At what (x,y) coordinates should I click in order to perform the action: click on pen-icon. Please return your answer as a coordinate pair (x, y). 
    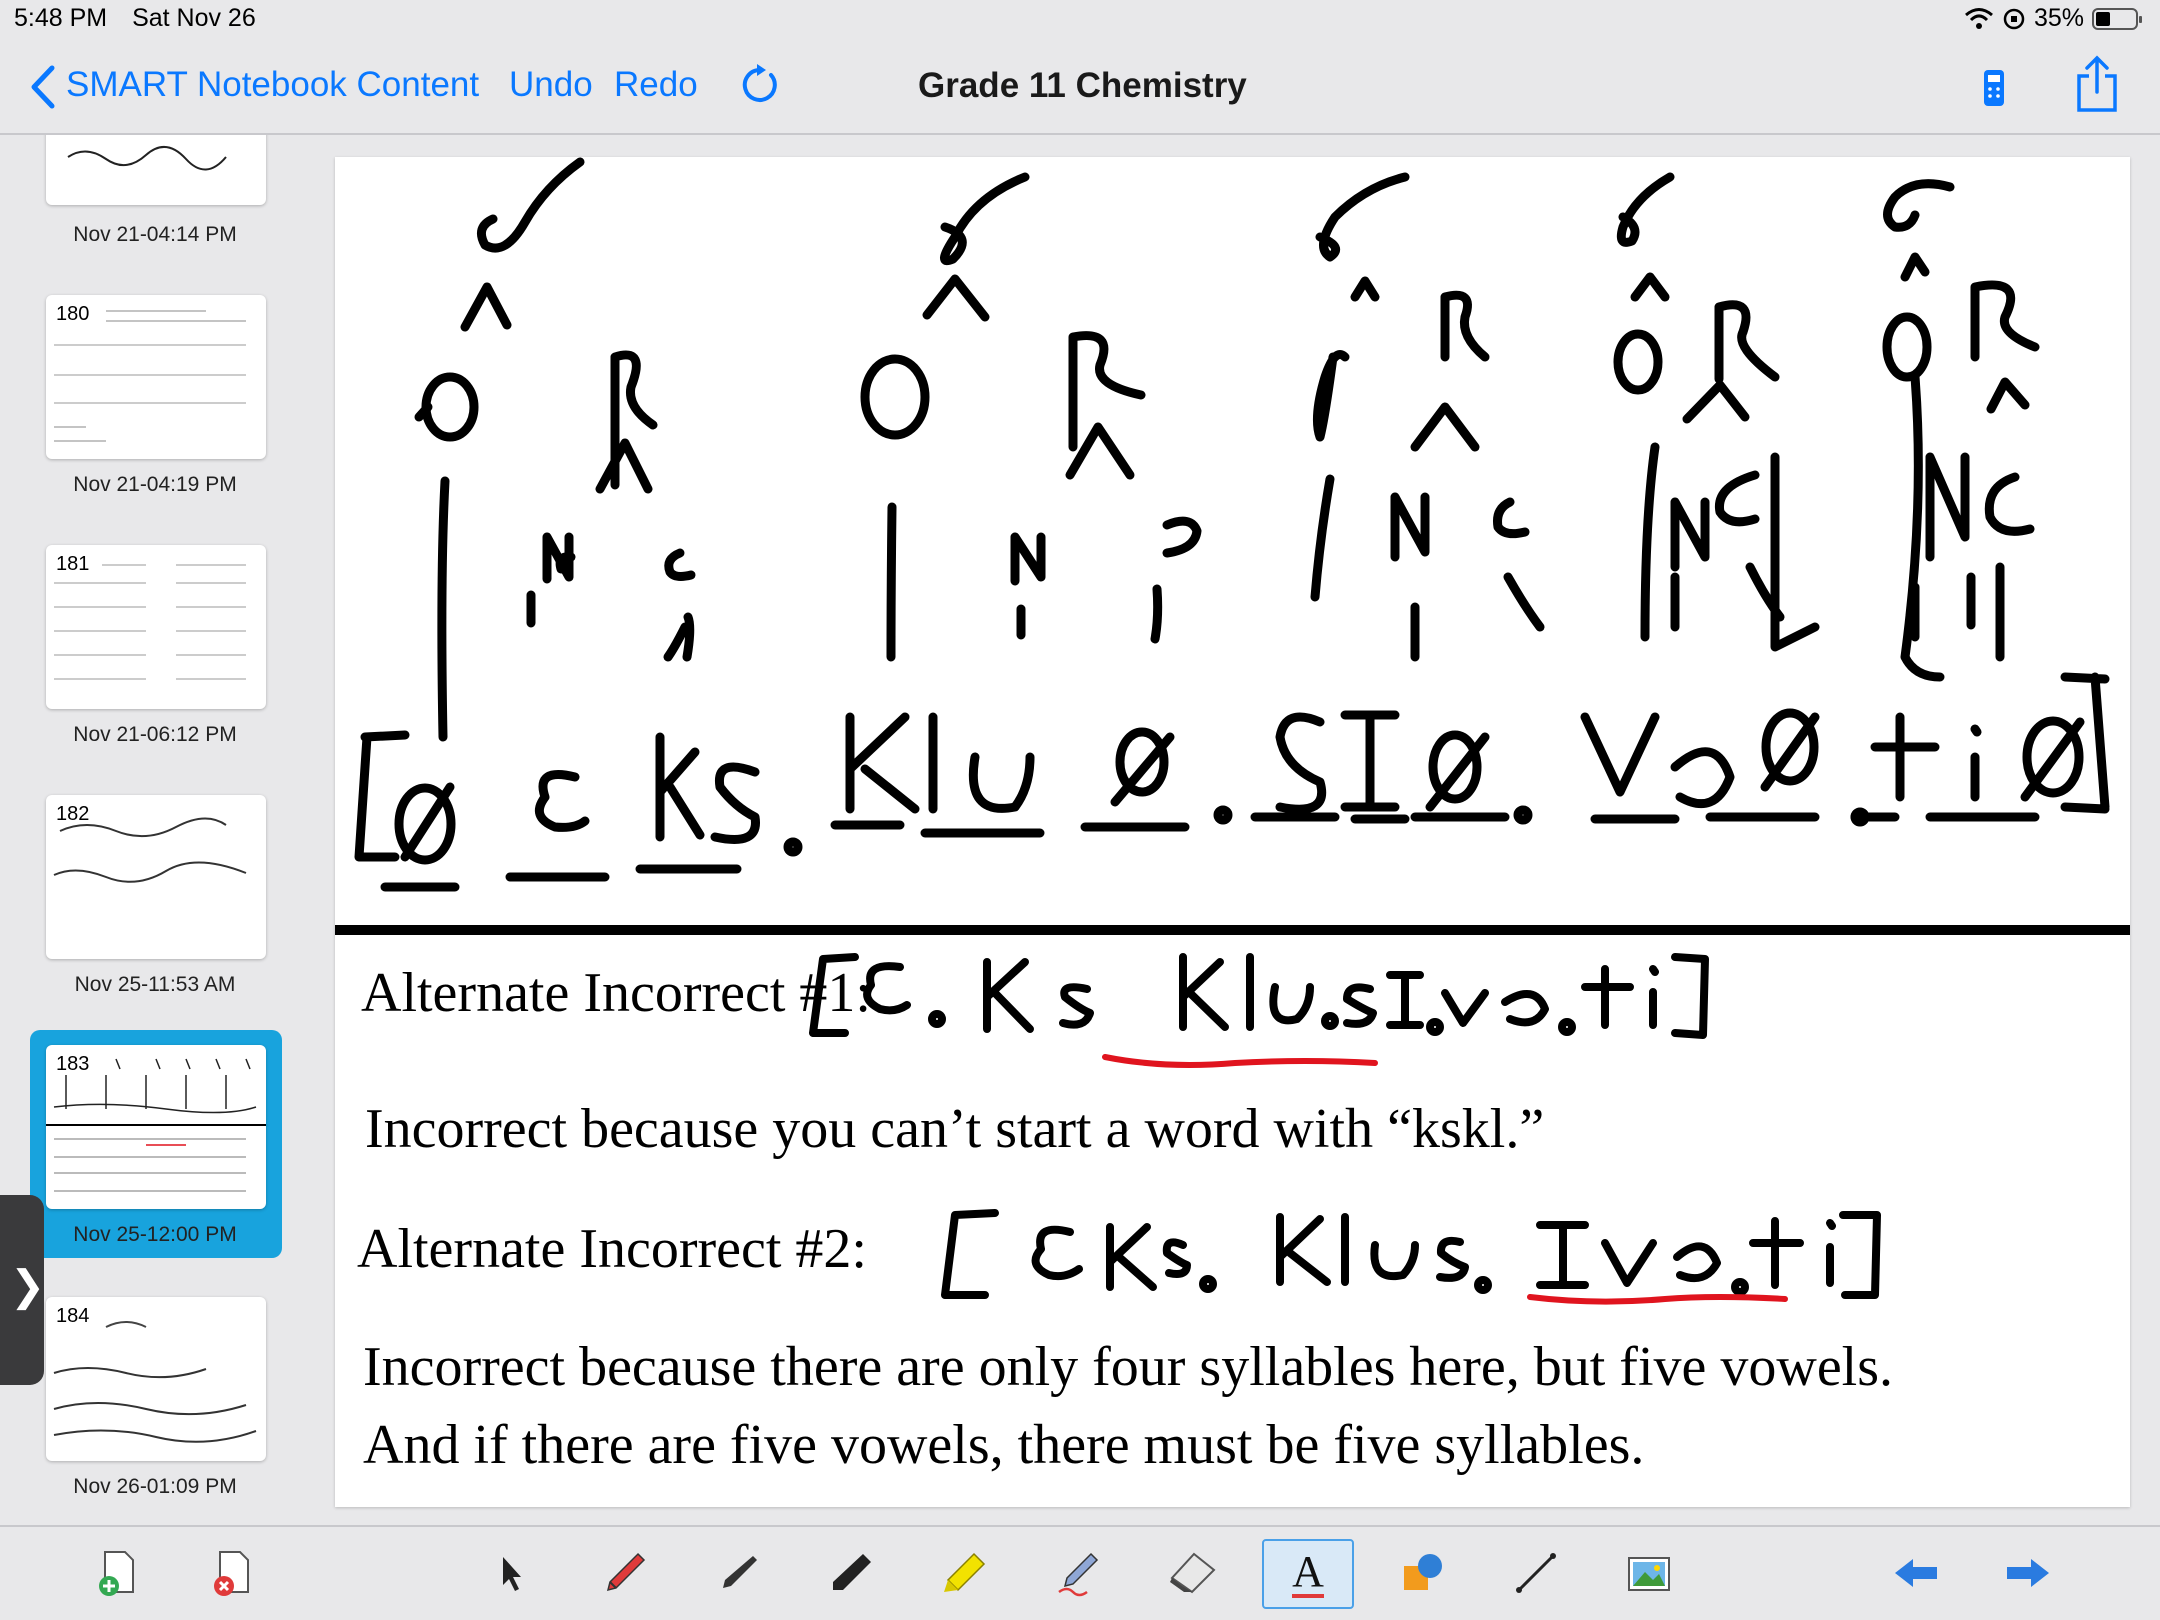
    Looking at the image, I should click on (625, 1573).